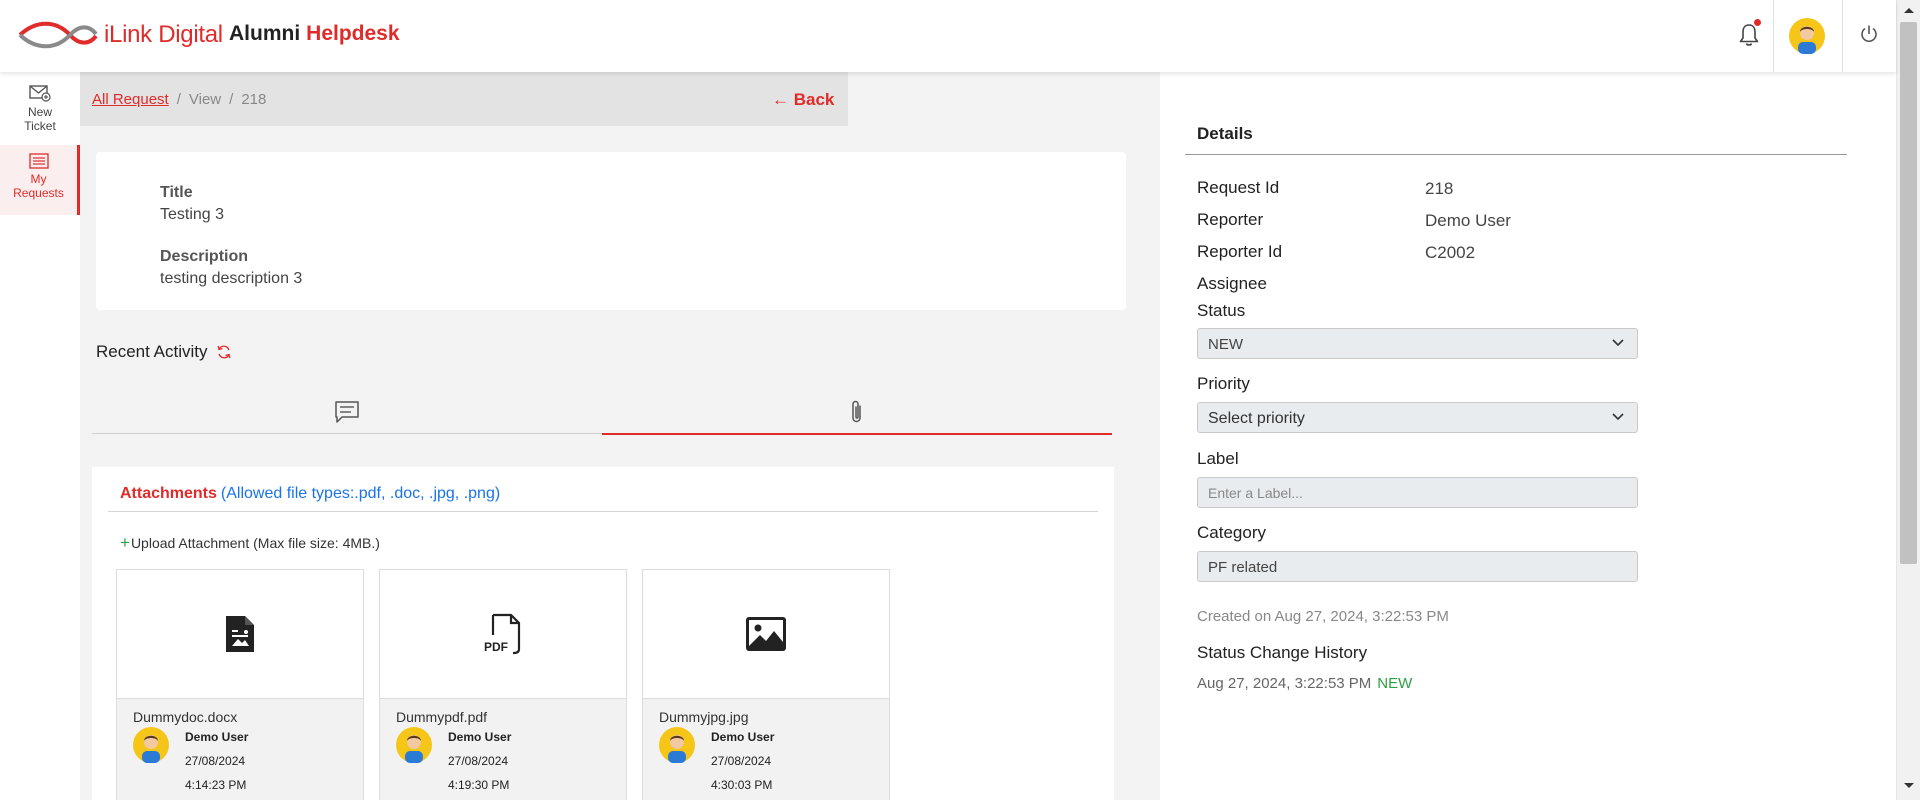 Image resolution: width=1920 pixels, height=800 pixels. What do you see at coordinates (1395, 683) in the screenshot?
I see `history-status: NEW` at bounding box center [1395, 683].